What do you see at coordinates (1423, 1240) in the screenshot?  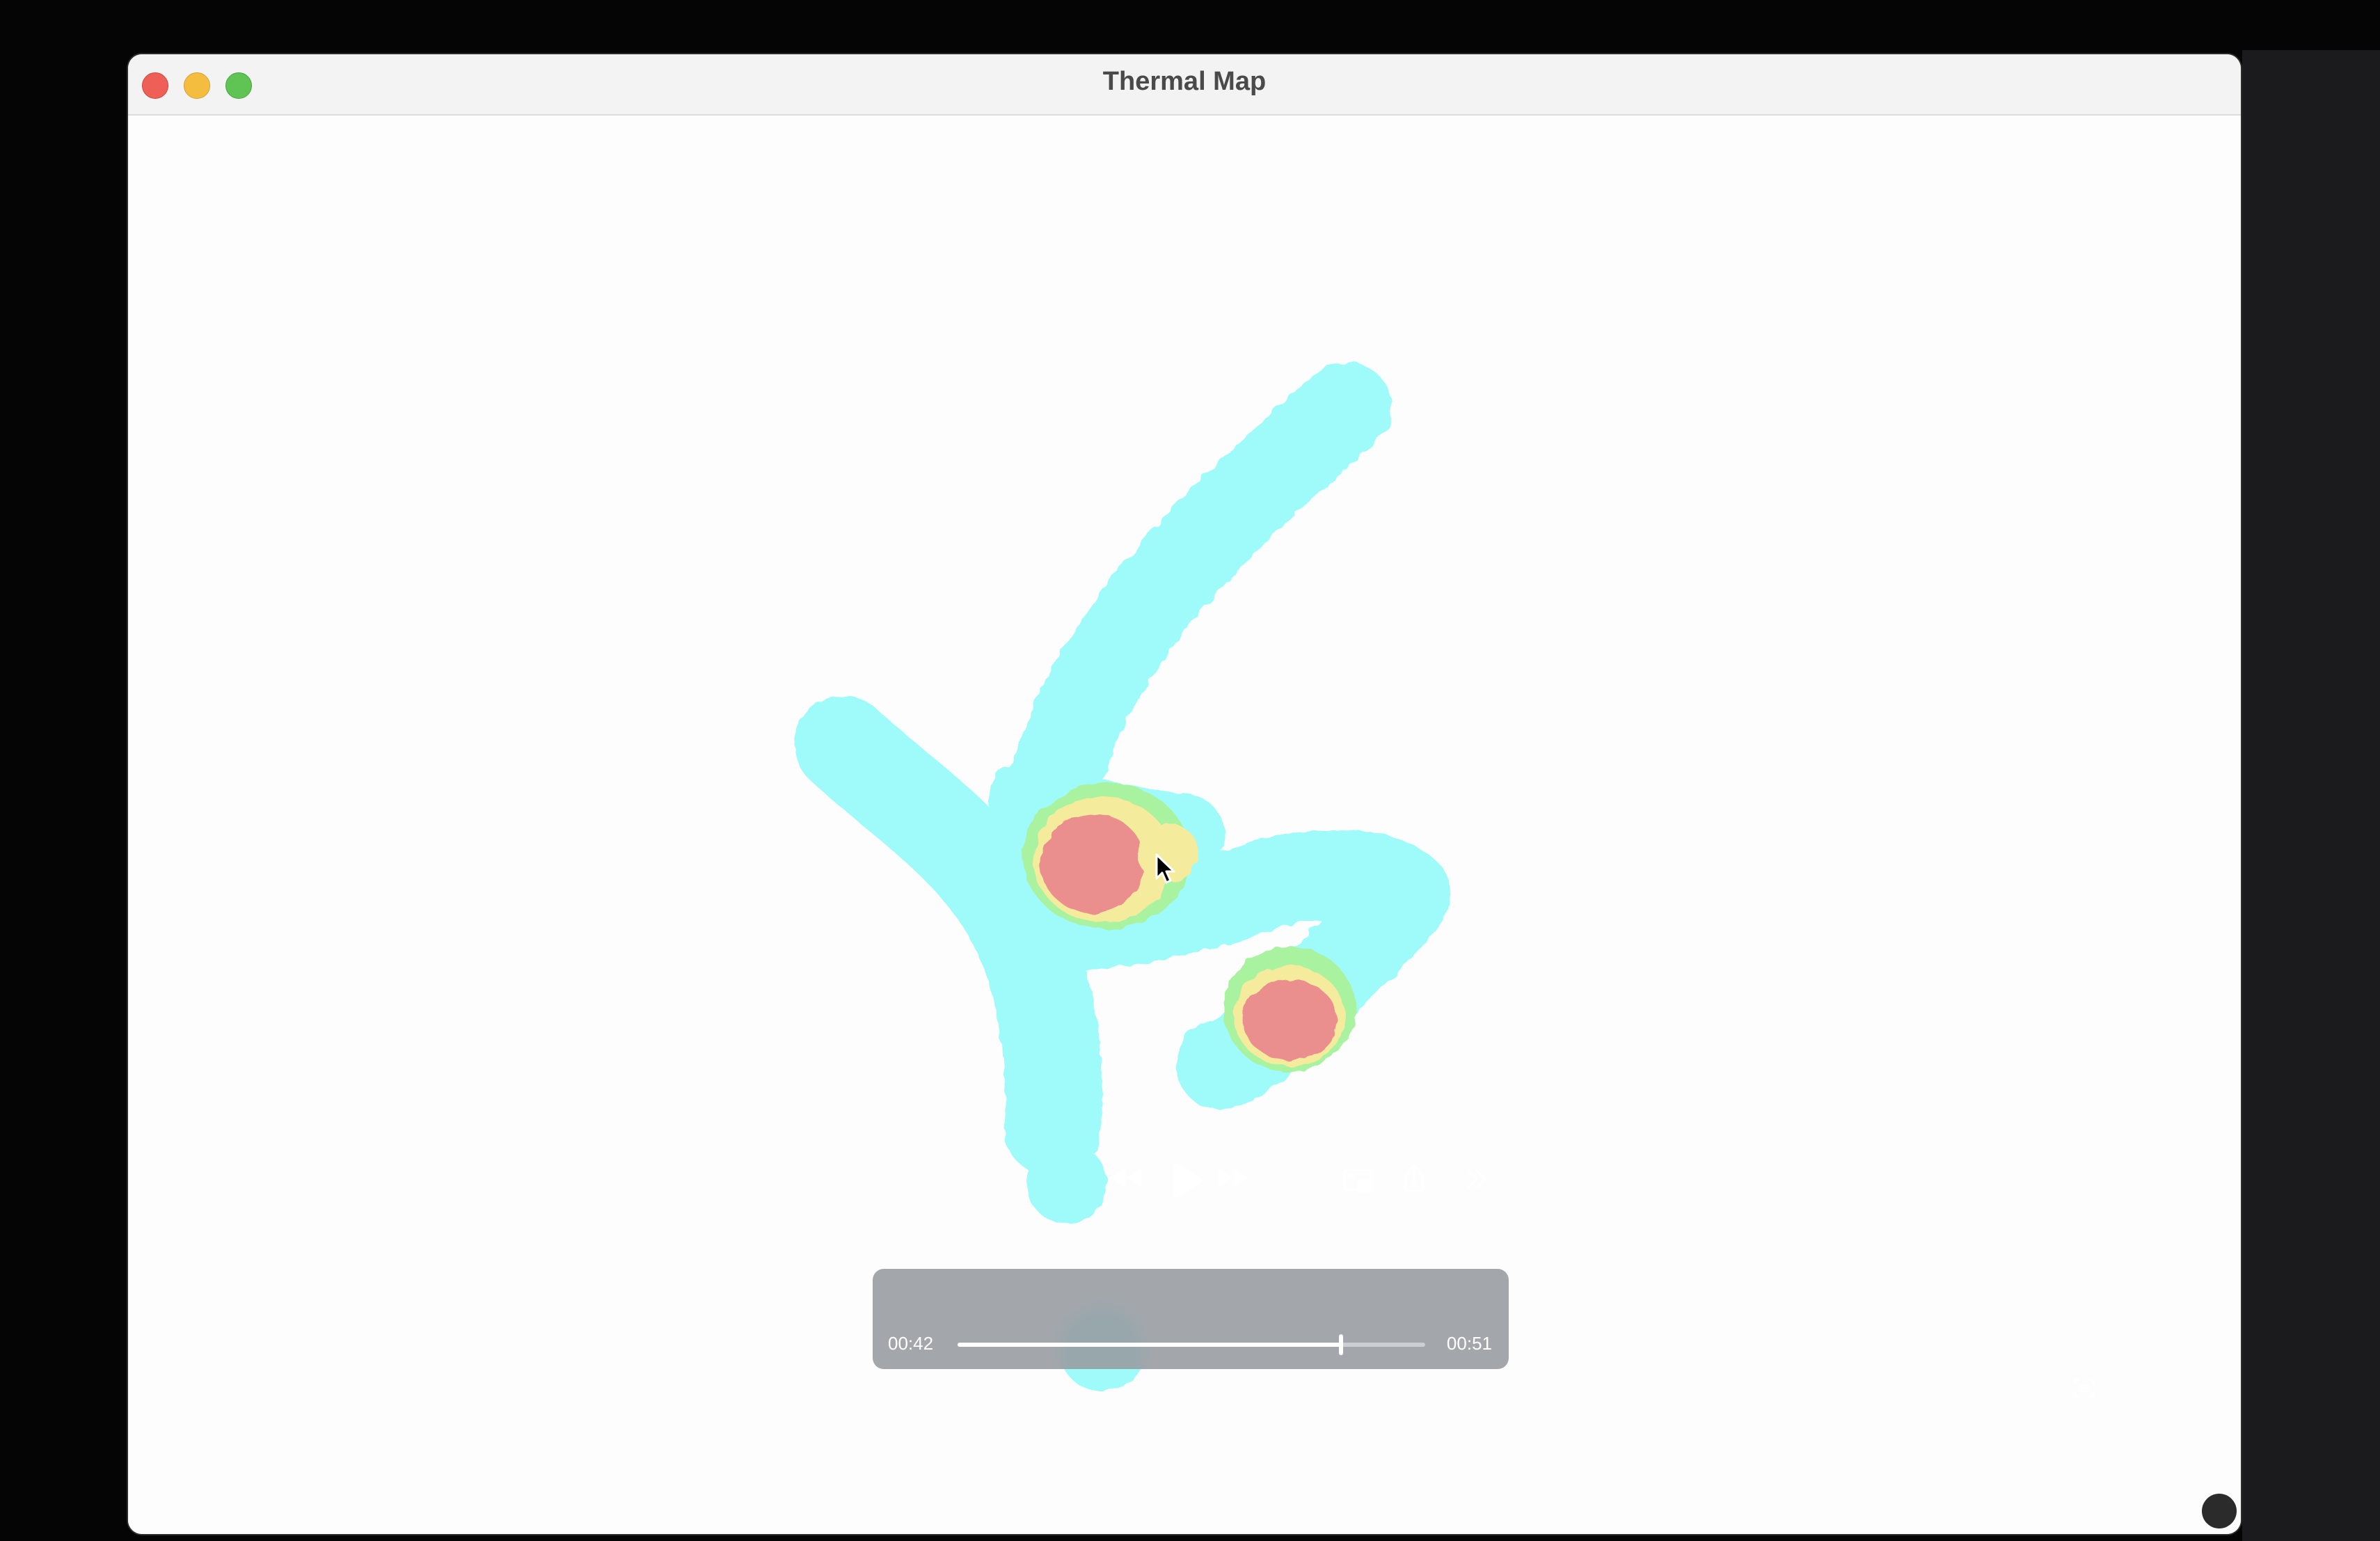 I see `picture-in-picture-icon` at bounding box center [1423, 1240].